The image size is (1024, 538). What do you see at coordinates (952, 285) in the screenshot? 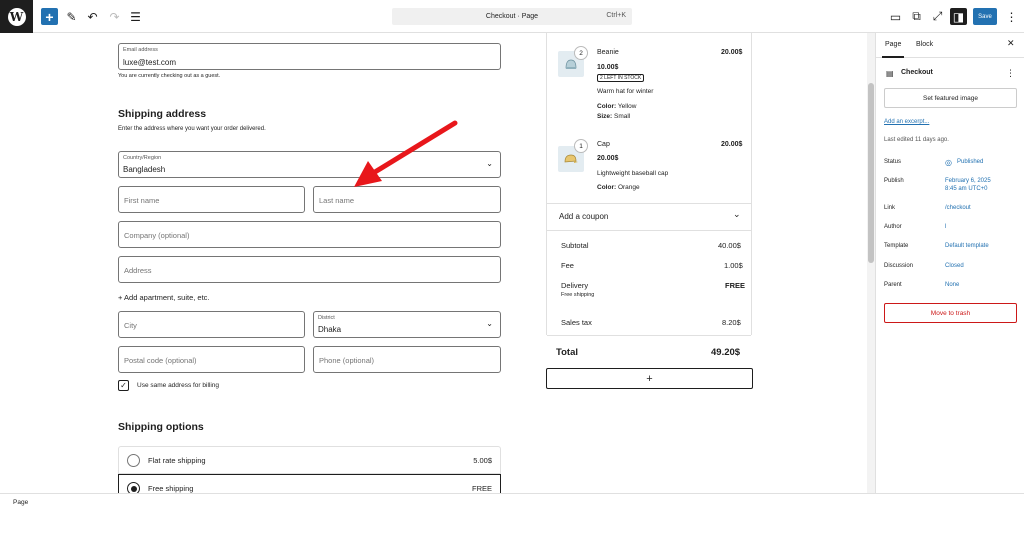
I see `parent-value: None` at bounding box center [952, 285].